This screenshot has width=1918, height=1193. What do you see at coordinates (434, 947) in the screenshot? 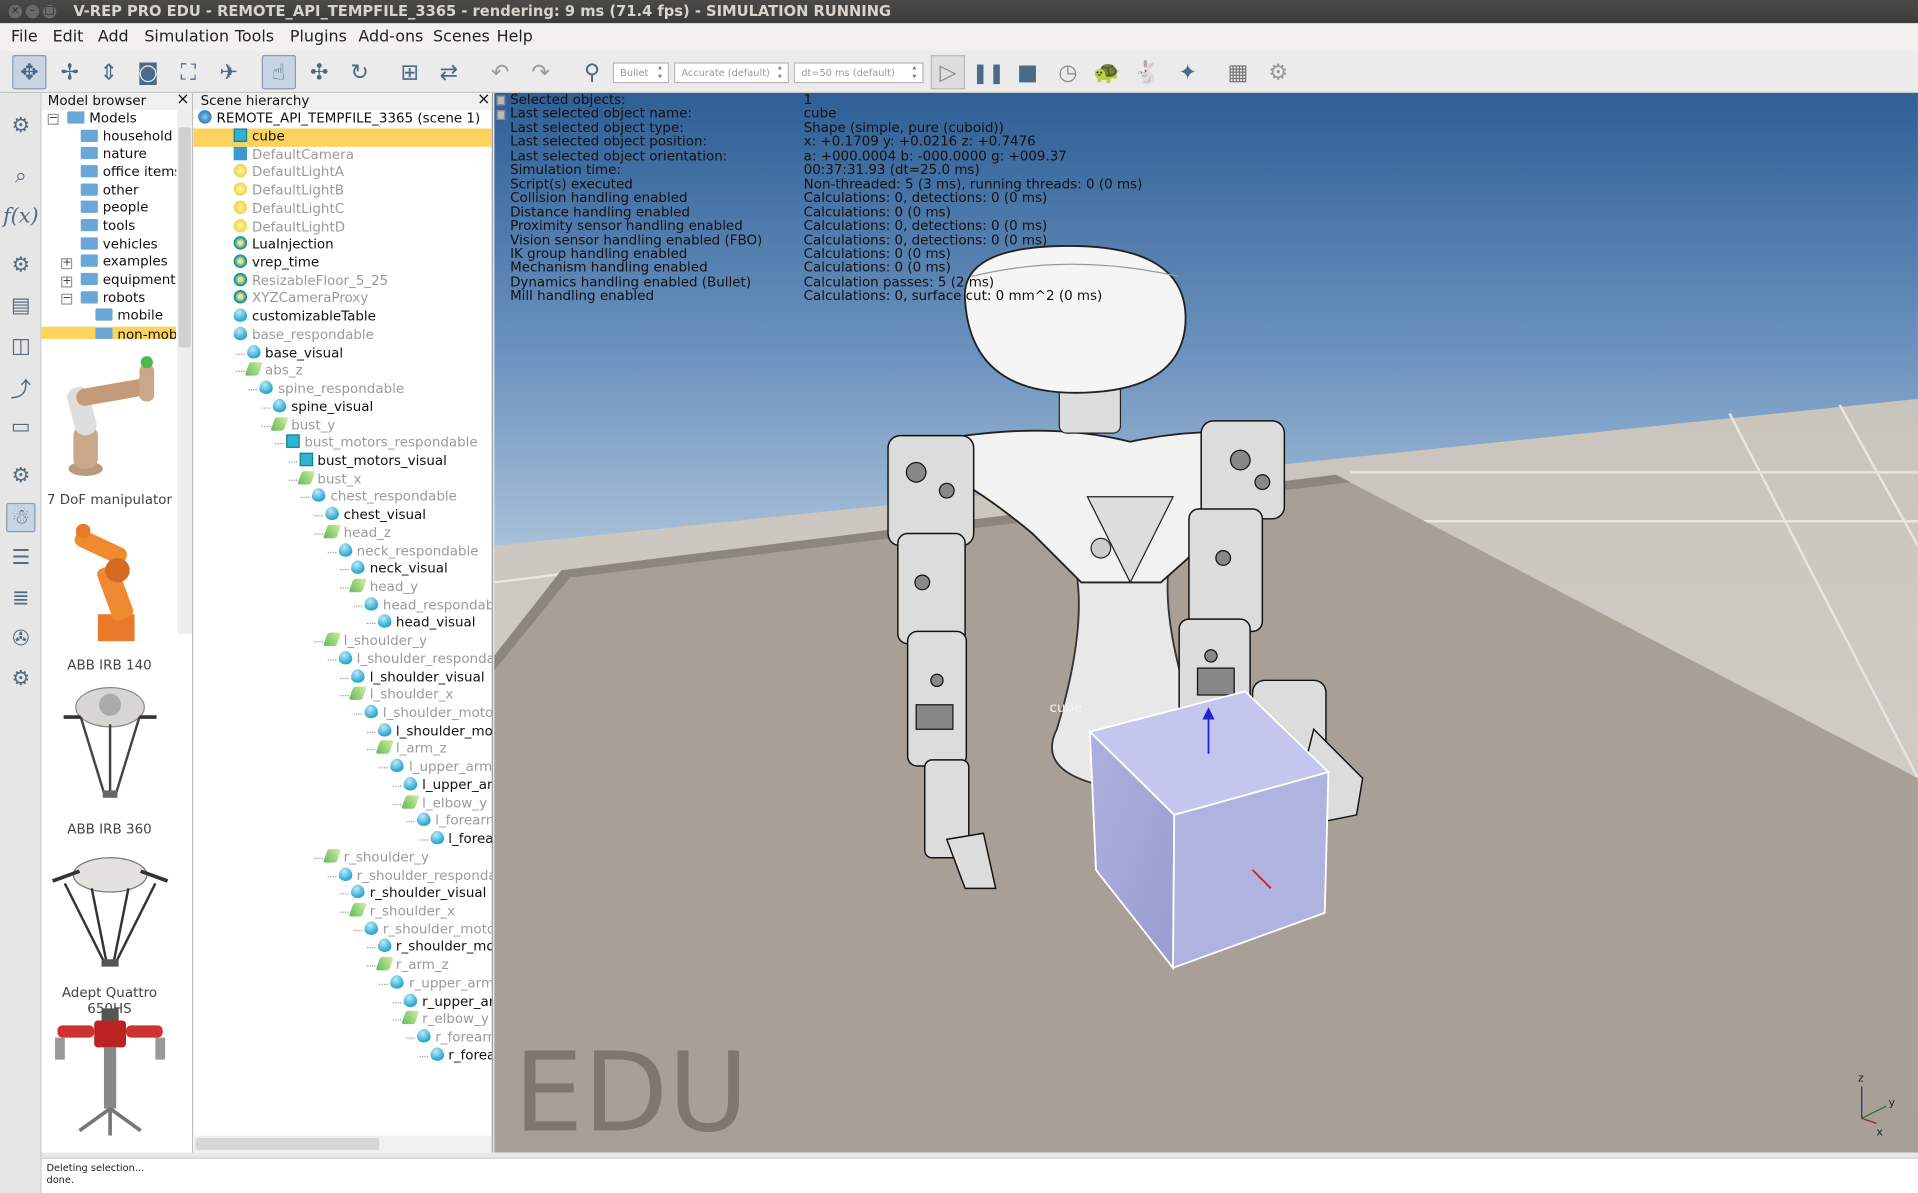
I see `hierarchy-item: r_shoulder_mot` at bounding box center [434, 947].